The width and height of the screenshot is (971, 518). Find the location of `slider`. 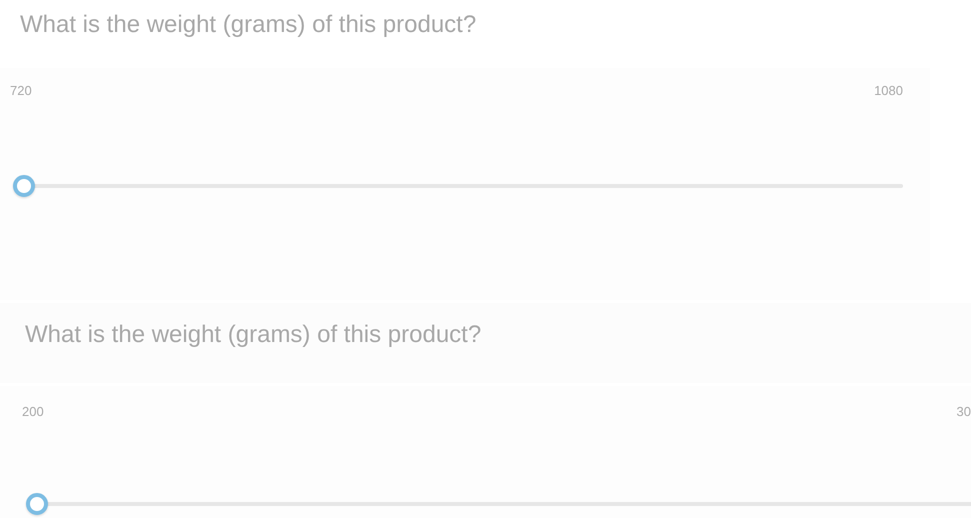

slider is located at coordinates (458, 186).